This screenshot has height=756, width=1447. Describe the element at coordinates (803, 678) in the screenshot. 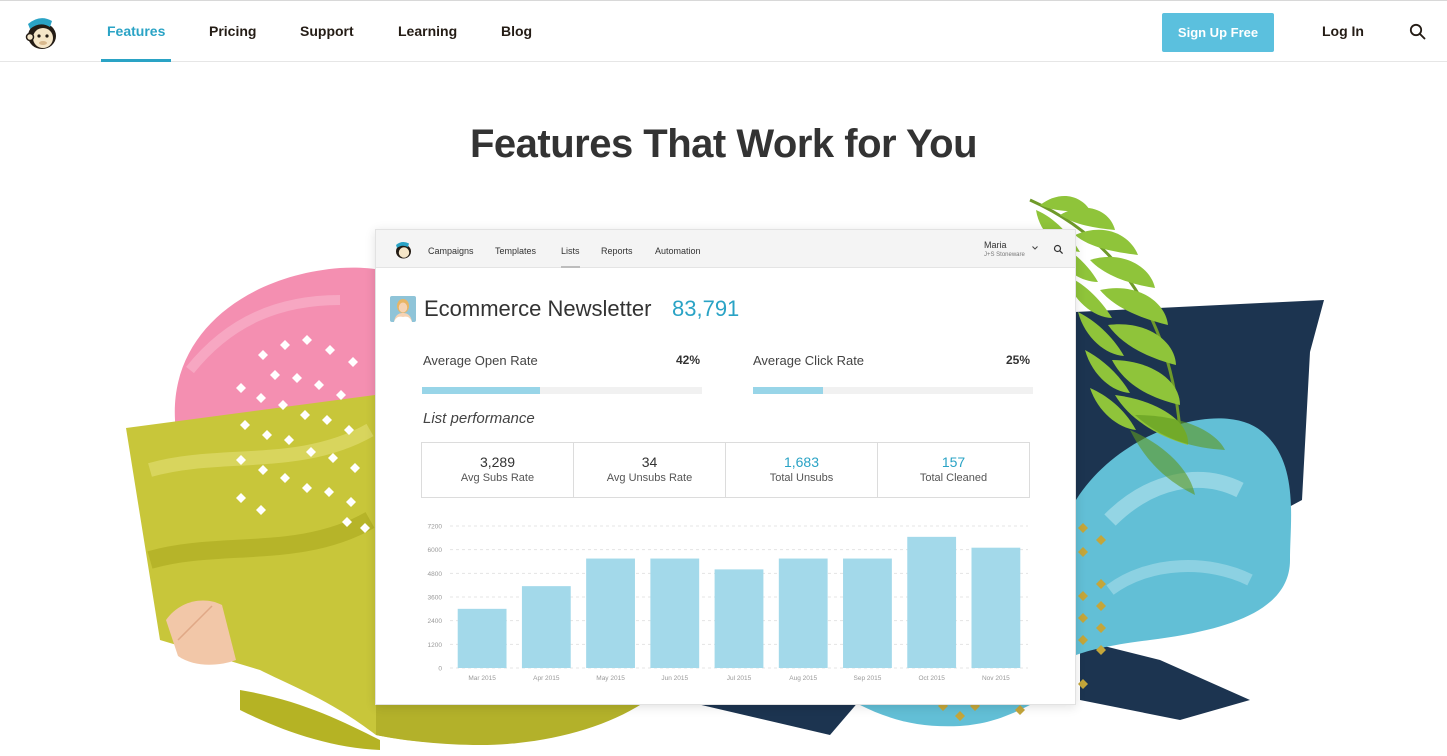

I see `x-tick-label: Aug 2015` at that location.